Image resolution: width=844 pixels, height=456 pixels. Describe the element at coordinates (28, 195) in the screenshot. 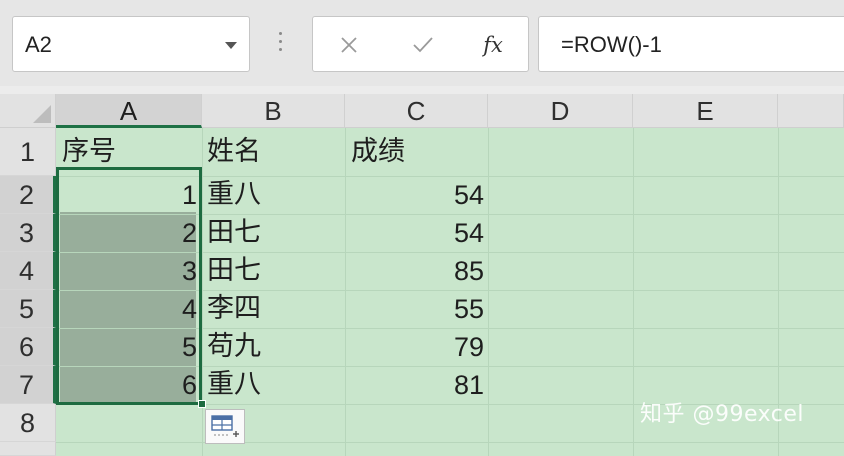

I see `row-header-2: 2` at that location.